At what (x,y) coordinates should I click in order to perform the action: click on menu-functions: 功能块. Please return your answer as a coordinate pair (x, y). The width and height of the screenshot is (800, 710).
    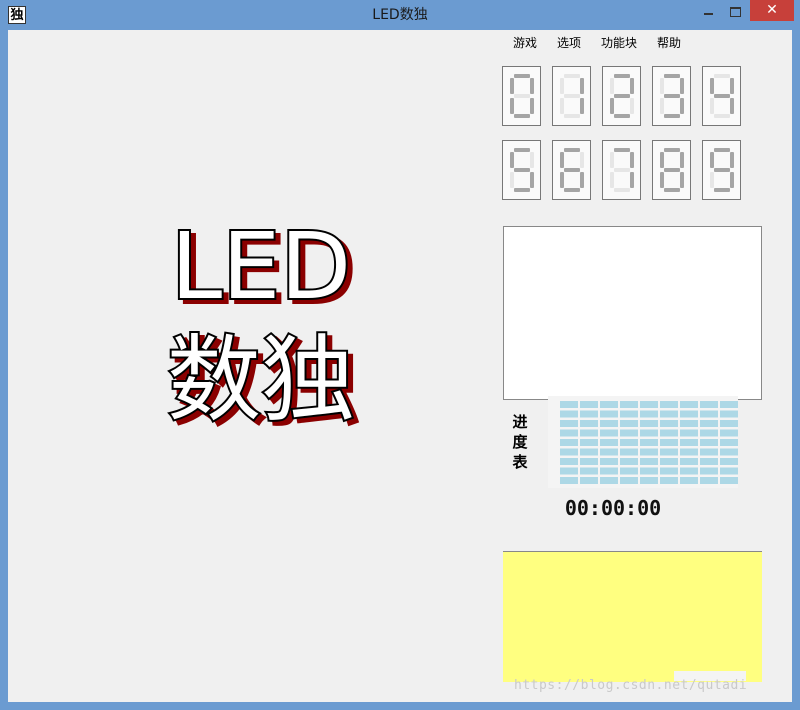
    Looking at the image, I should click on (619, 43).